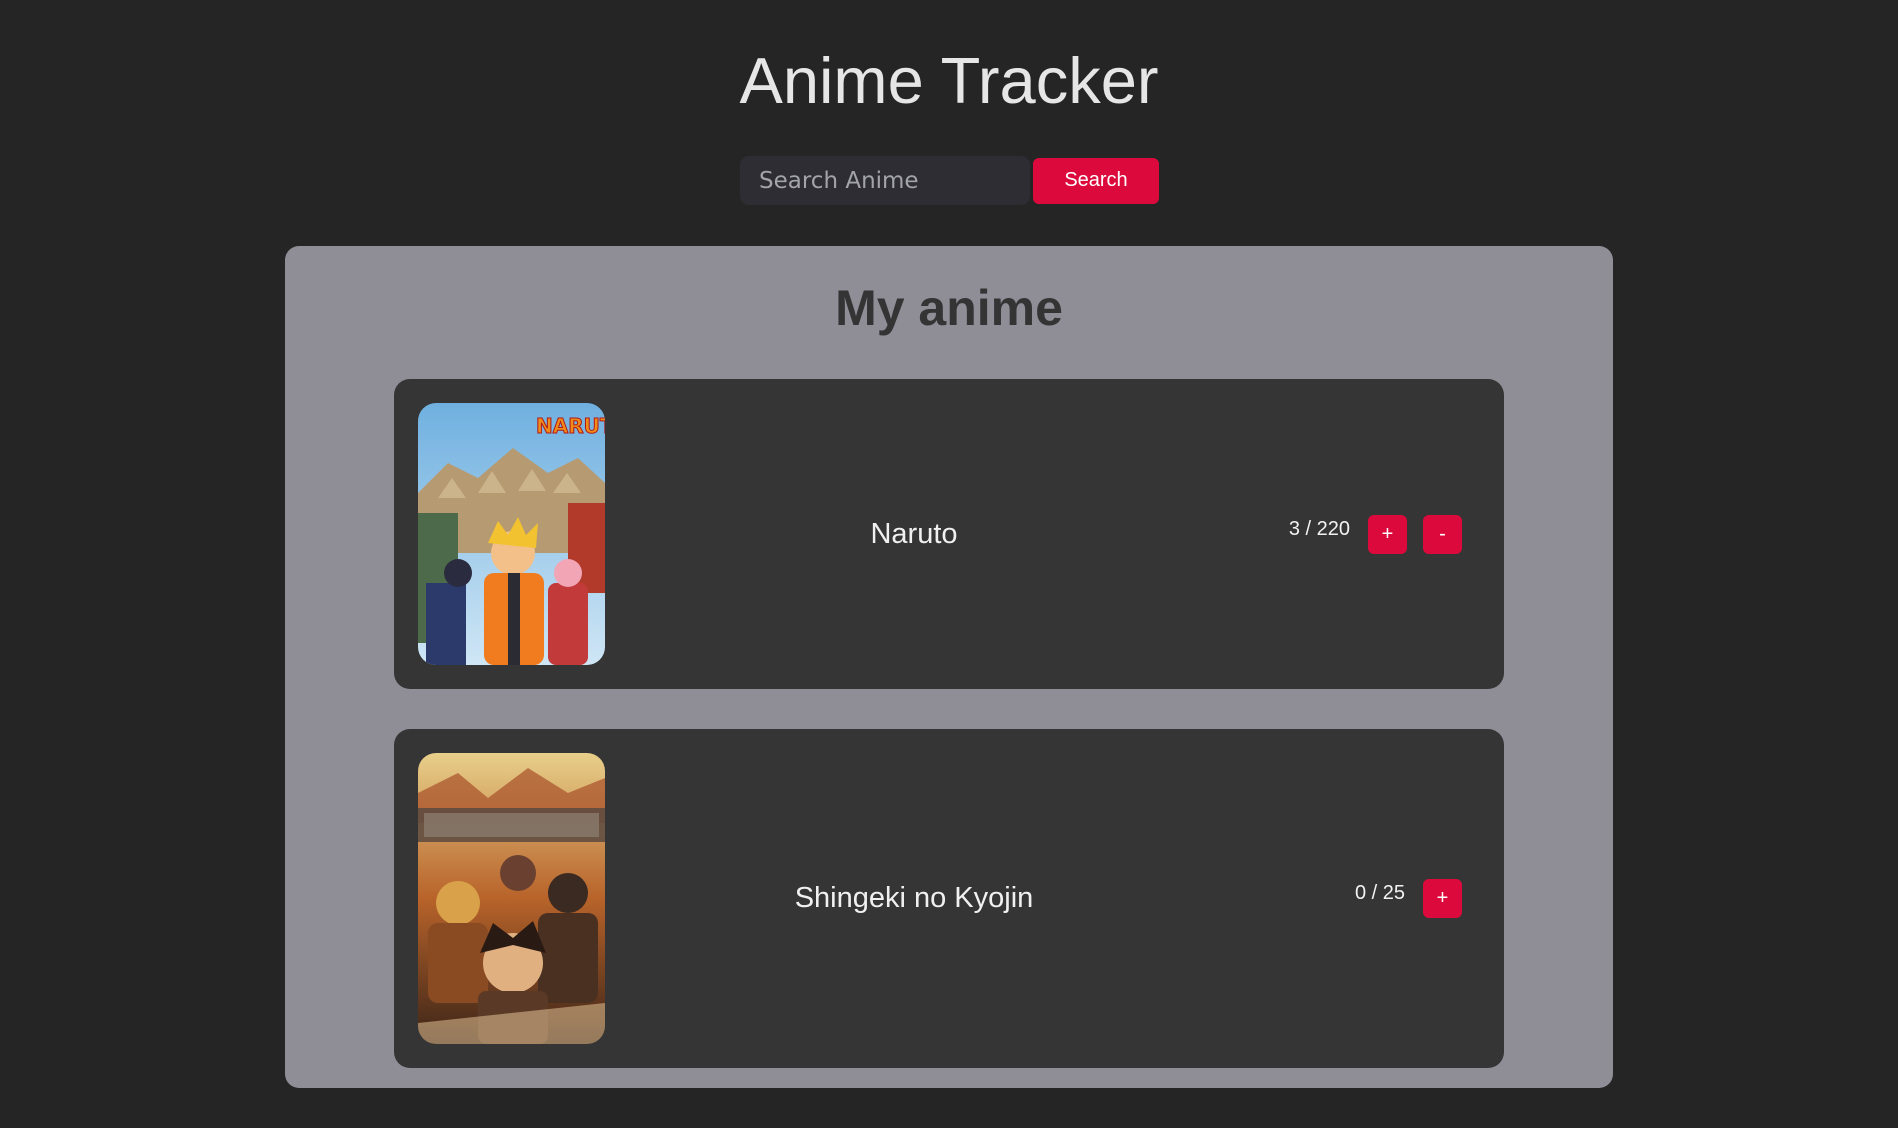  I want to click on episode-progress: 3 / 220 + -, so click(1375, 534).